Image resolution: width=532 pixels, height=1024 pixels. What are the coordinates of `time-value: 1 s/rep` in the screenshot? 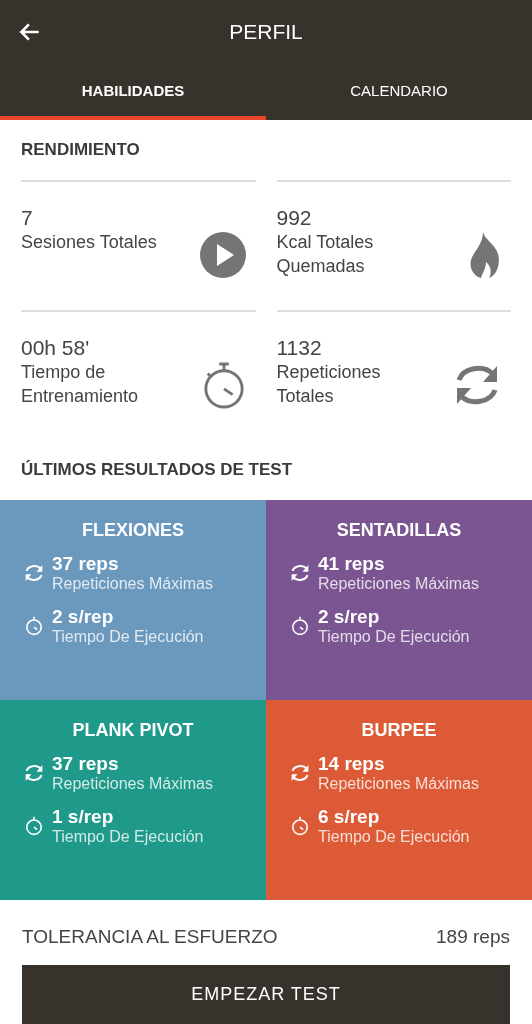 It's located at (83, 817).